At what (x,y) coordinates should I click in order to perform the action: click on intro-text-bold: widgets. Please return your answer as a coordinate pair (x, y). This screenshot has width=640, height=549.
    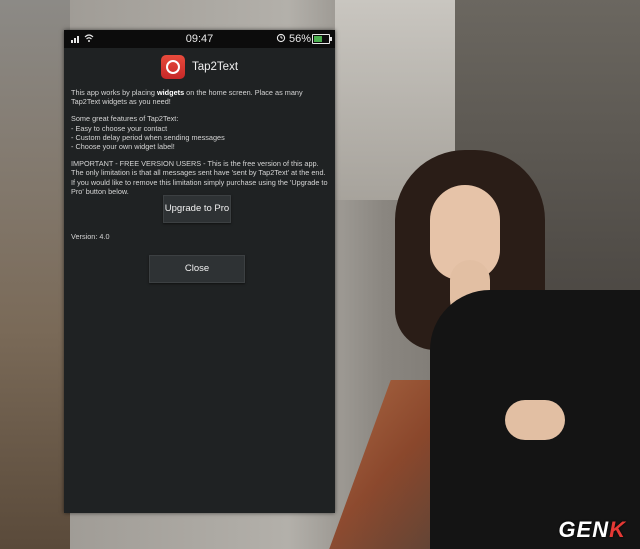
    Looking at the image, I should click on (170, 92).